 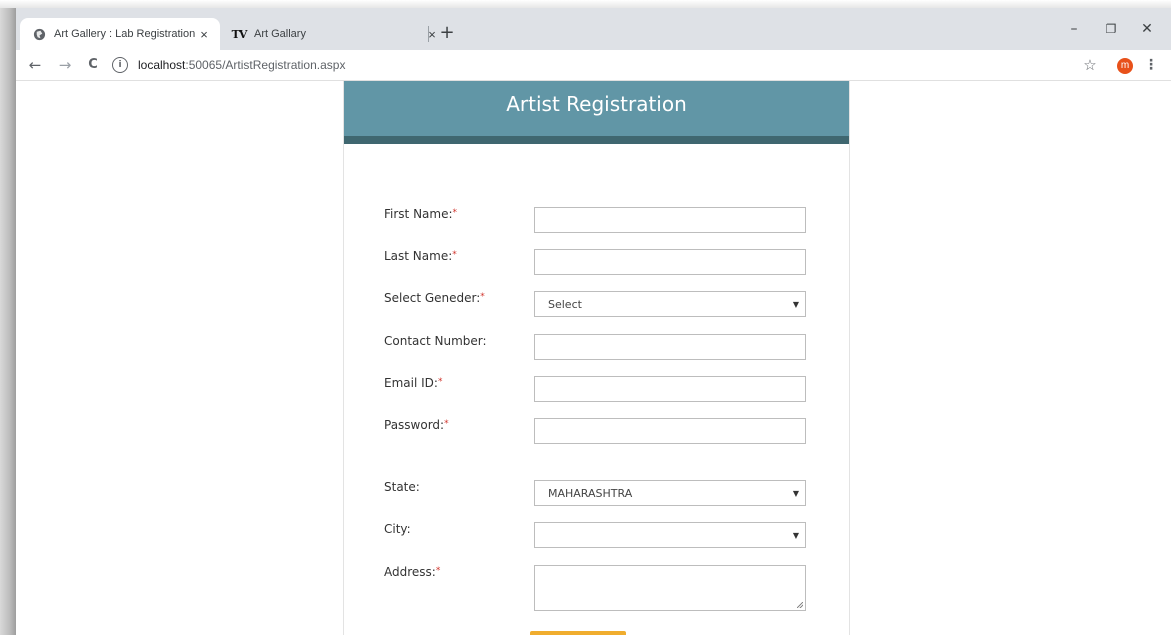 I want to click on tab-separator, so click(x=428, y=34).